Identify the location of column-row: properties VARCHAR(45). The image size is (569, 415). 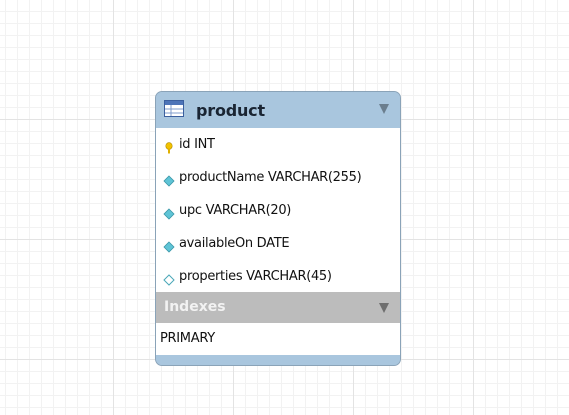
(278, 276).